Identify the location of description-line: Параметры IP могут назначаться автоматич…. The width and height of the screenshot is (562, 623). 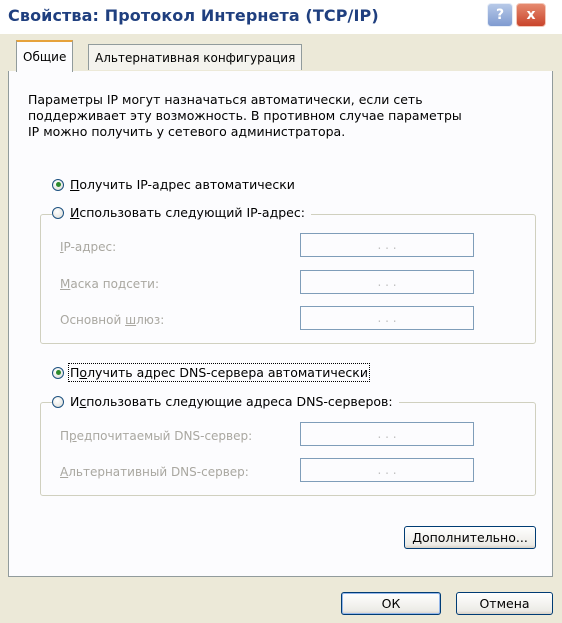
(225, 99).